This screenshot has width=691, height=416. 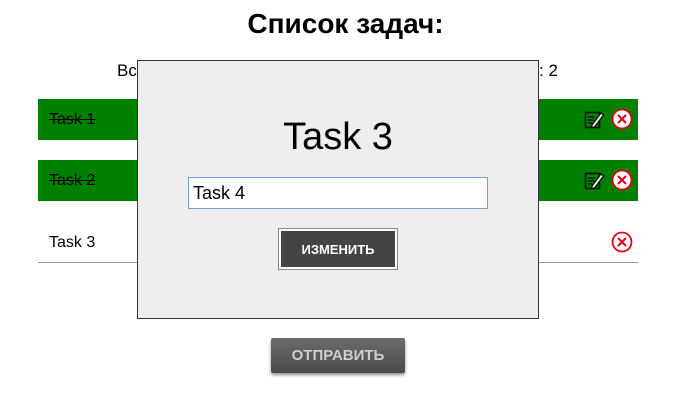 What do you see at coordinates (548, 70) in the screenshot?
I see `summary-right-text: : 2` at bounding box center [548, 70].